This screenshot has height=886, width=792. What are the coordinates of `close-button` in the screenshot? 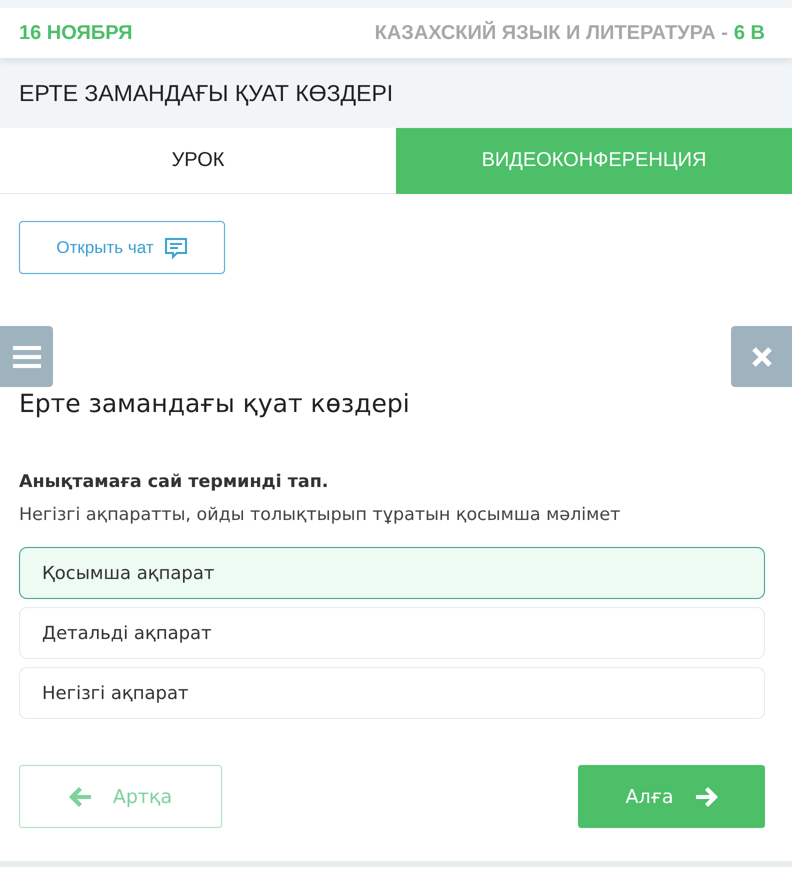 It's located at (761, 356).